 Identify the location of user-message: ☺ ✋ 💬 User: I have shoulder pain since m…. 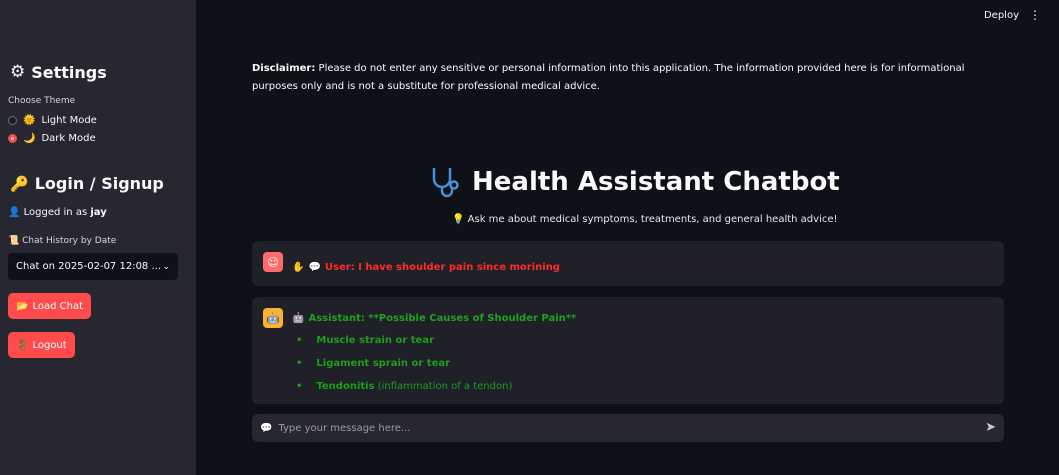
(628, 263).